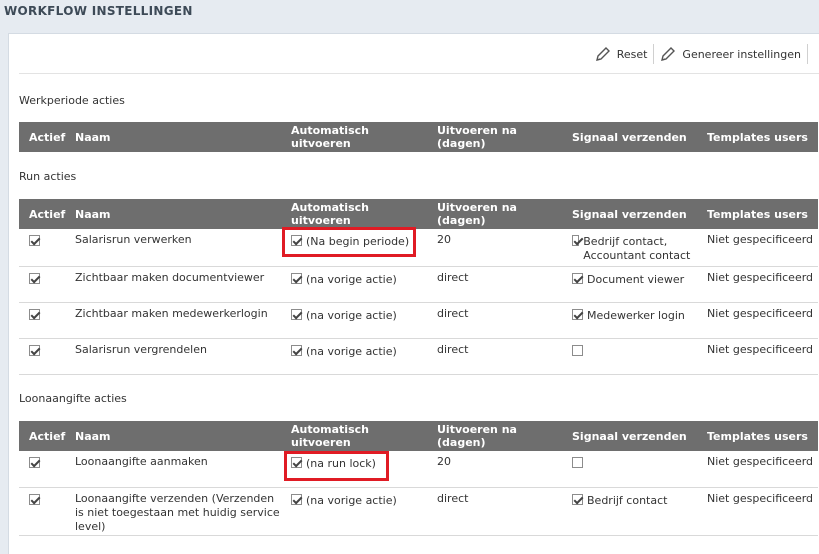 This screenshot has height=554, width=819. What do you see at coordinates (173, 284) in the screenshot?
I see `cell-naam: Zichtbaar maken documentviewer` at bounding box center [173, 284].